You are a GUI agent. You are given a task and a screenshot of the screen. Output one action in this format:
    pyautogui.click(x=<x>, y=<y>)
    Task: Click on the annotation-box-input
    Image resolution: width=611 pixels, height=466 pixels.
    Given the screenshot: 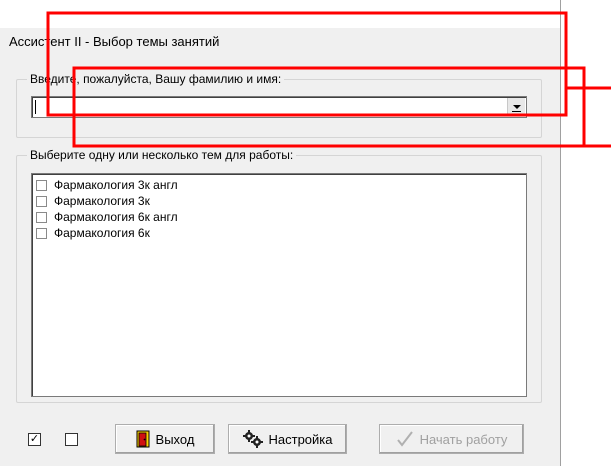 What is the action you would take?
    pyautogui.click(x=329, y=107)
    